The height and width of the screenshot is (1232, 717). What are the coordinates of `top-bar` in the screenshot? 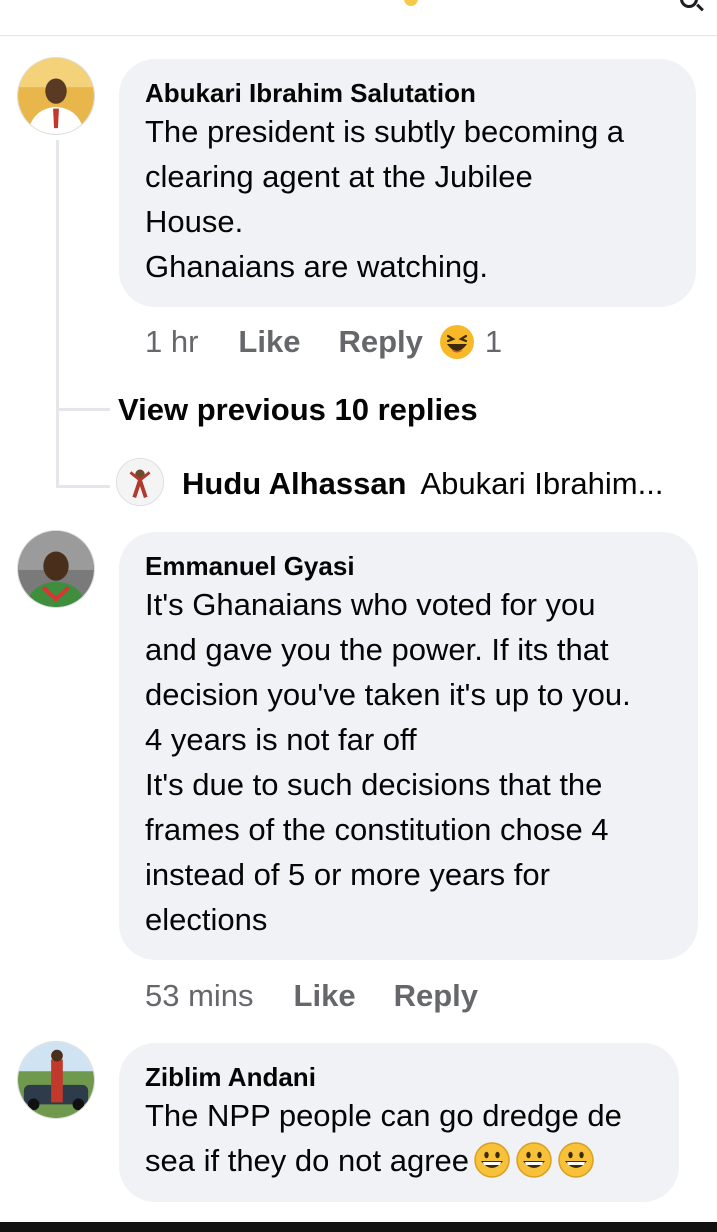 It's located at (358, 18).